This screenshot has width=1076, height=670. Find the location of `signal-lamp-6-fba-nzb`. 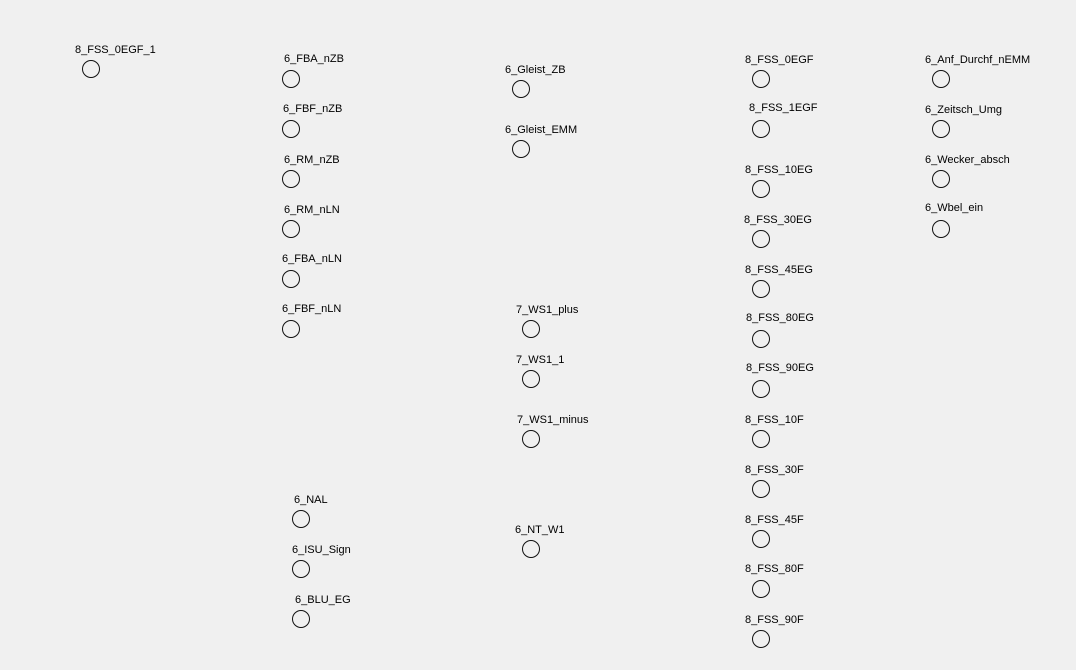

signal-lamp-6-fba-nzb is located at coordinates (291, 79).